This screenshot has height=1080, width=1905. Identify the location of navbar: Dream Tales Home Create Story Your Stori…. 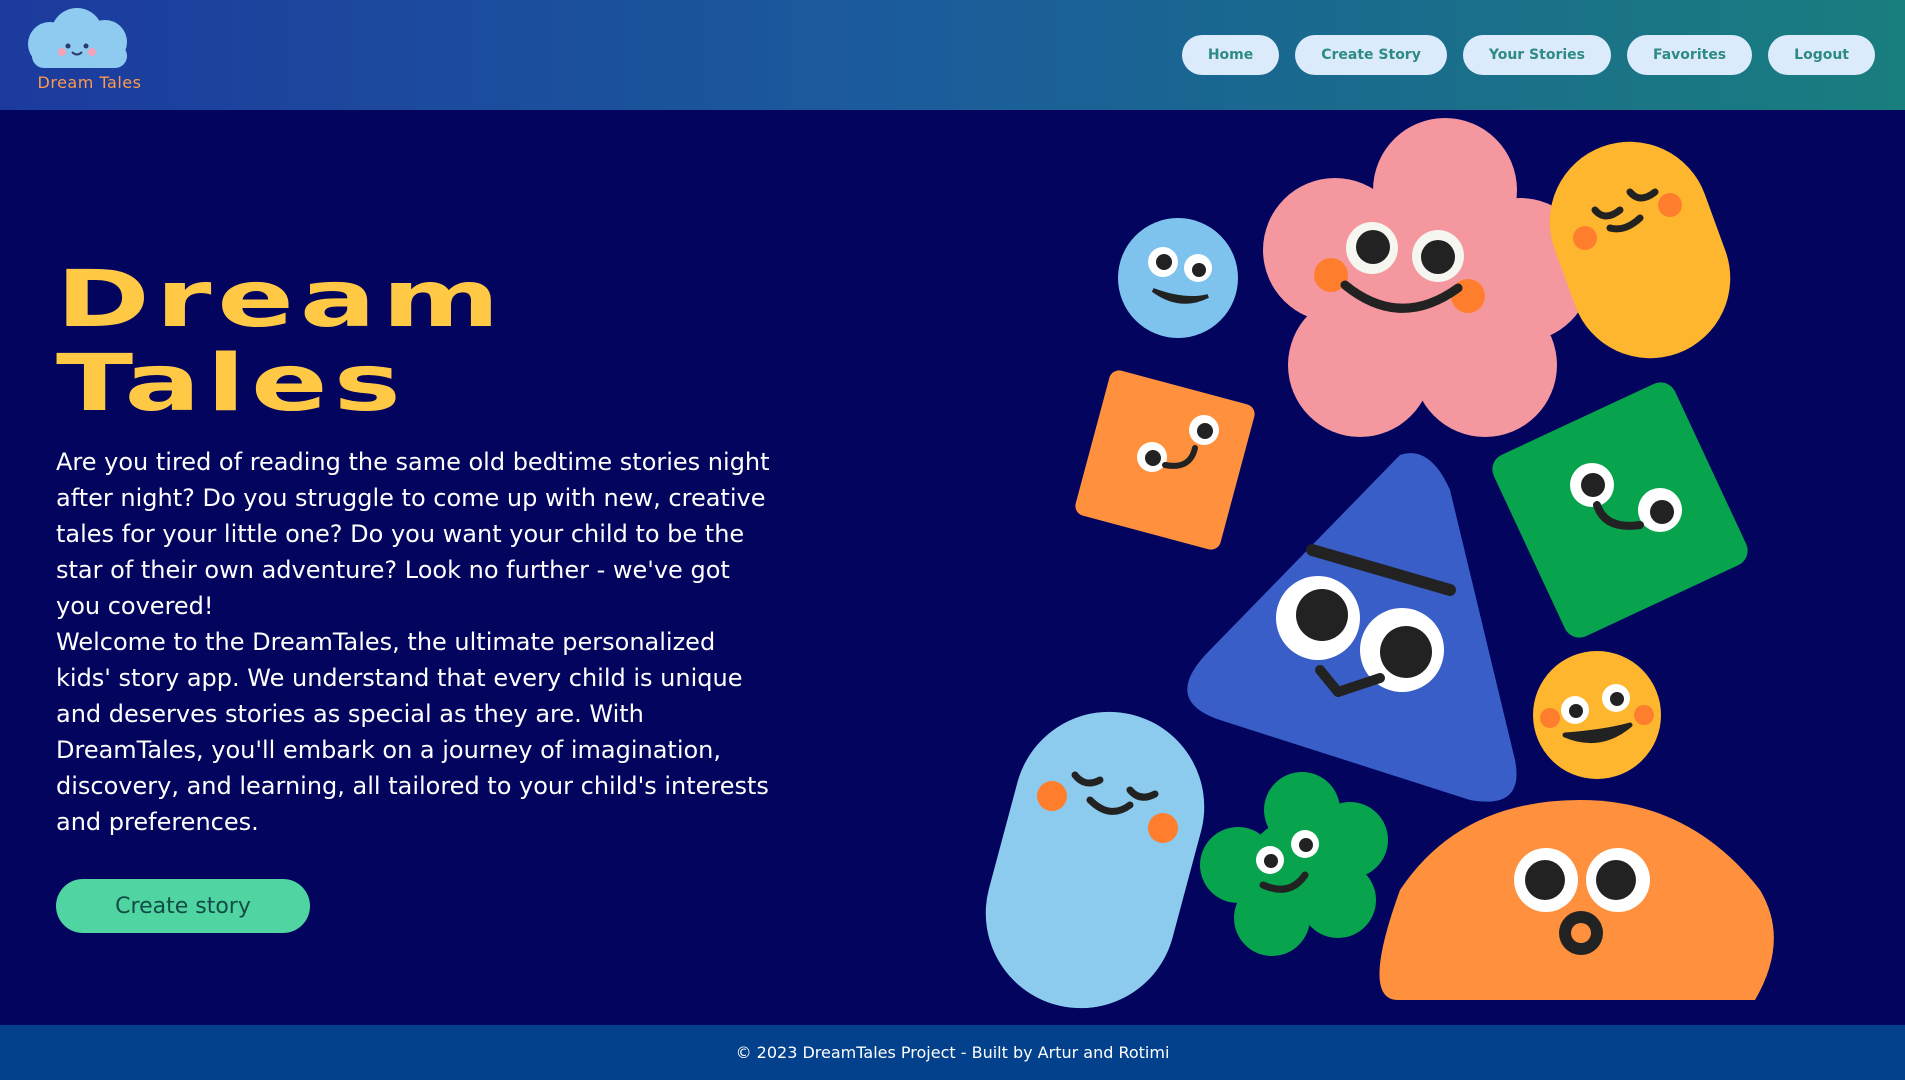
(952, 55).